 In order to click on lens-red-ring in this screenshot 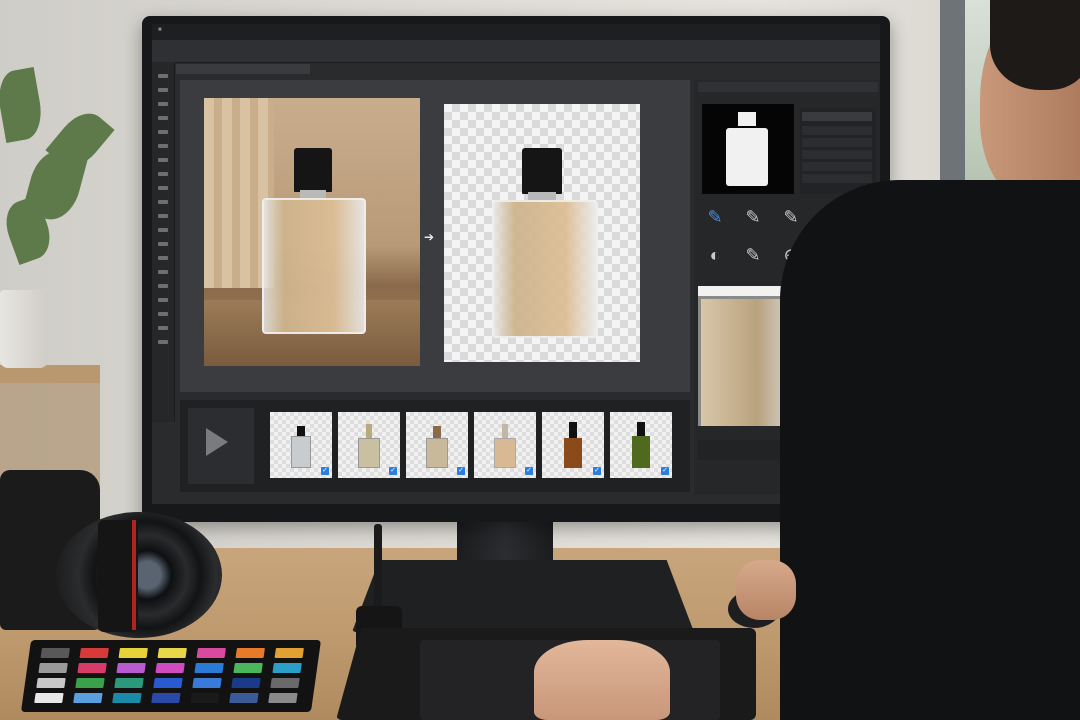, I will do `click(134, 575)`.